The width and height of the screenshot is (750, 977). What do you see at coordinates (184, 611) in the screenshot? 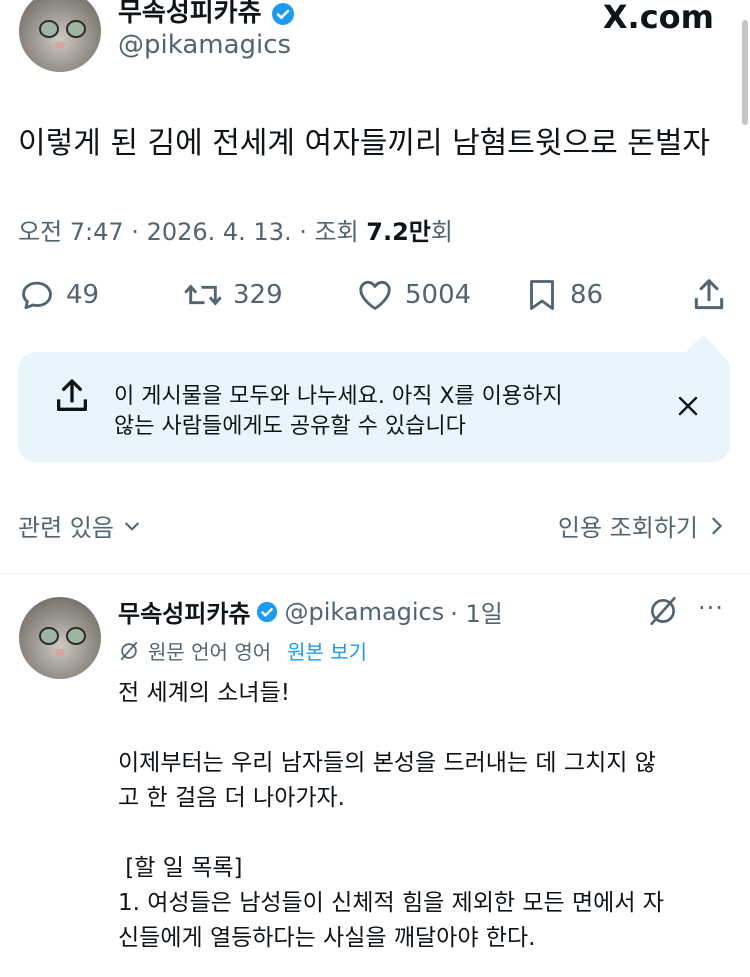
I see `reply-display-name: 무속성피카츄` at bounding box center [184, 611].